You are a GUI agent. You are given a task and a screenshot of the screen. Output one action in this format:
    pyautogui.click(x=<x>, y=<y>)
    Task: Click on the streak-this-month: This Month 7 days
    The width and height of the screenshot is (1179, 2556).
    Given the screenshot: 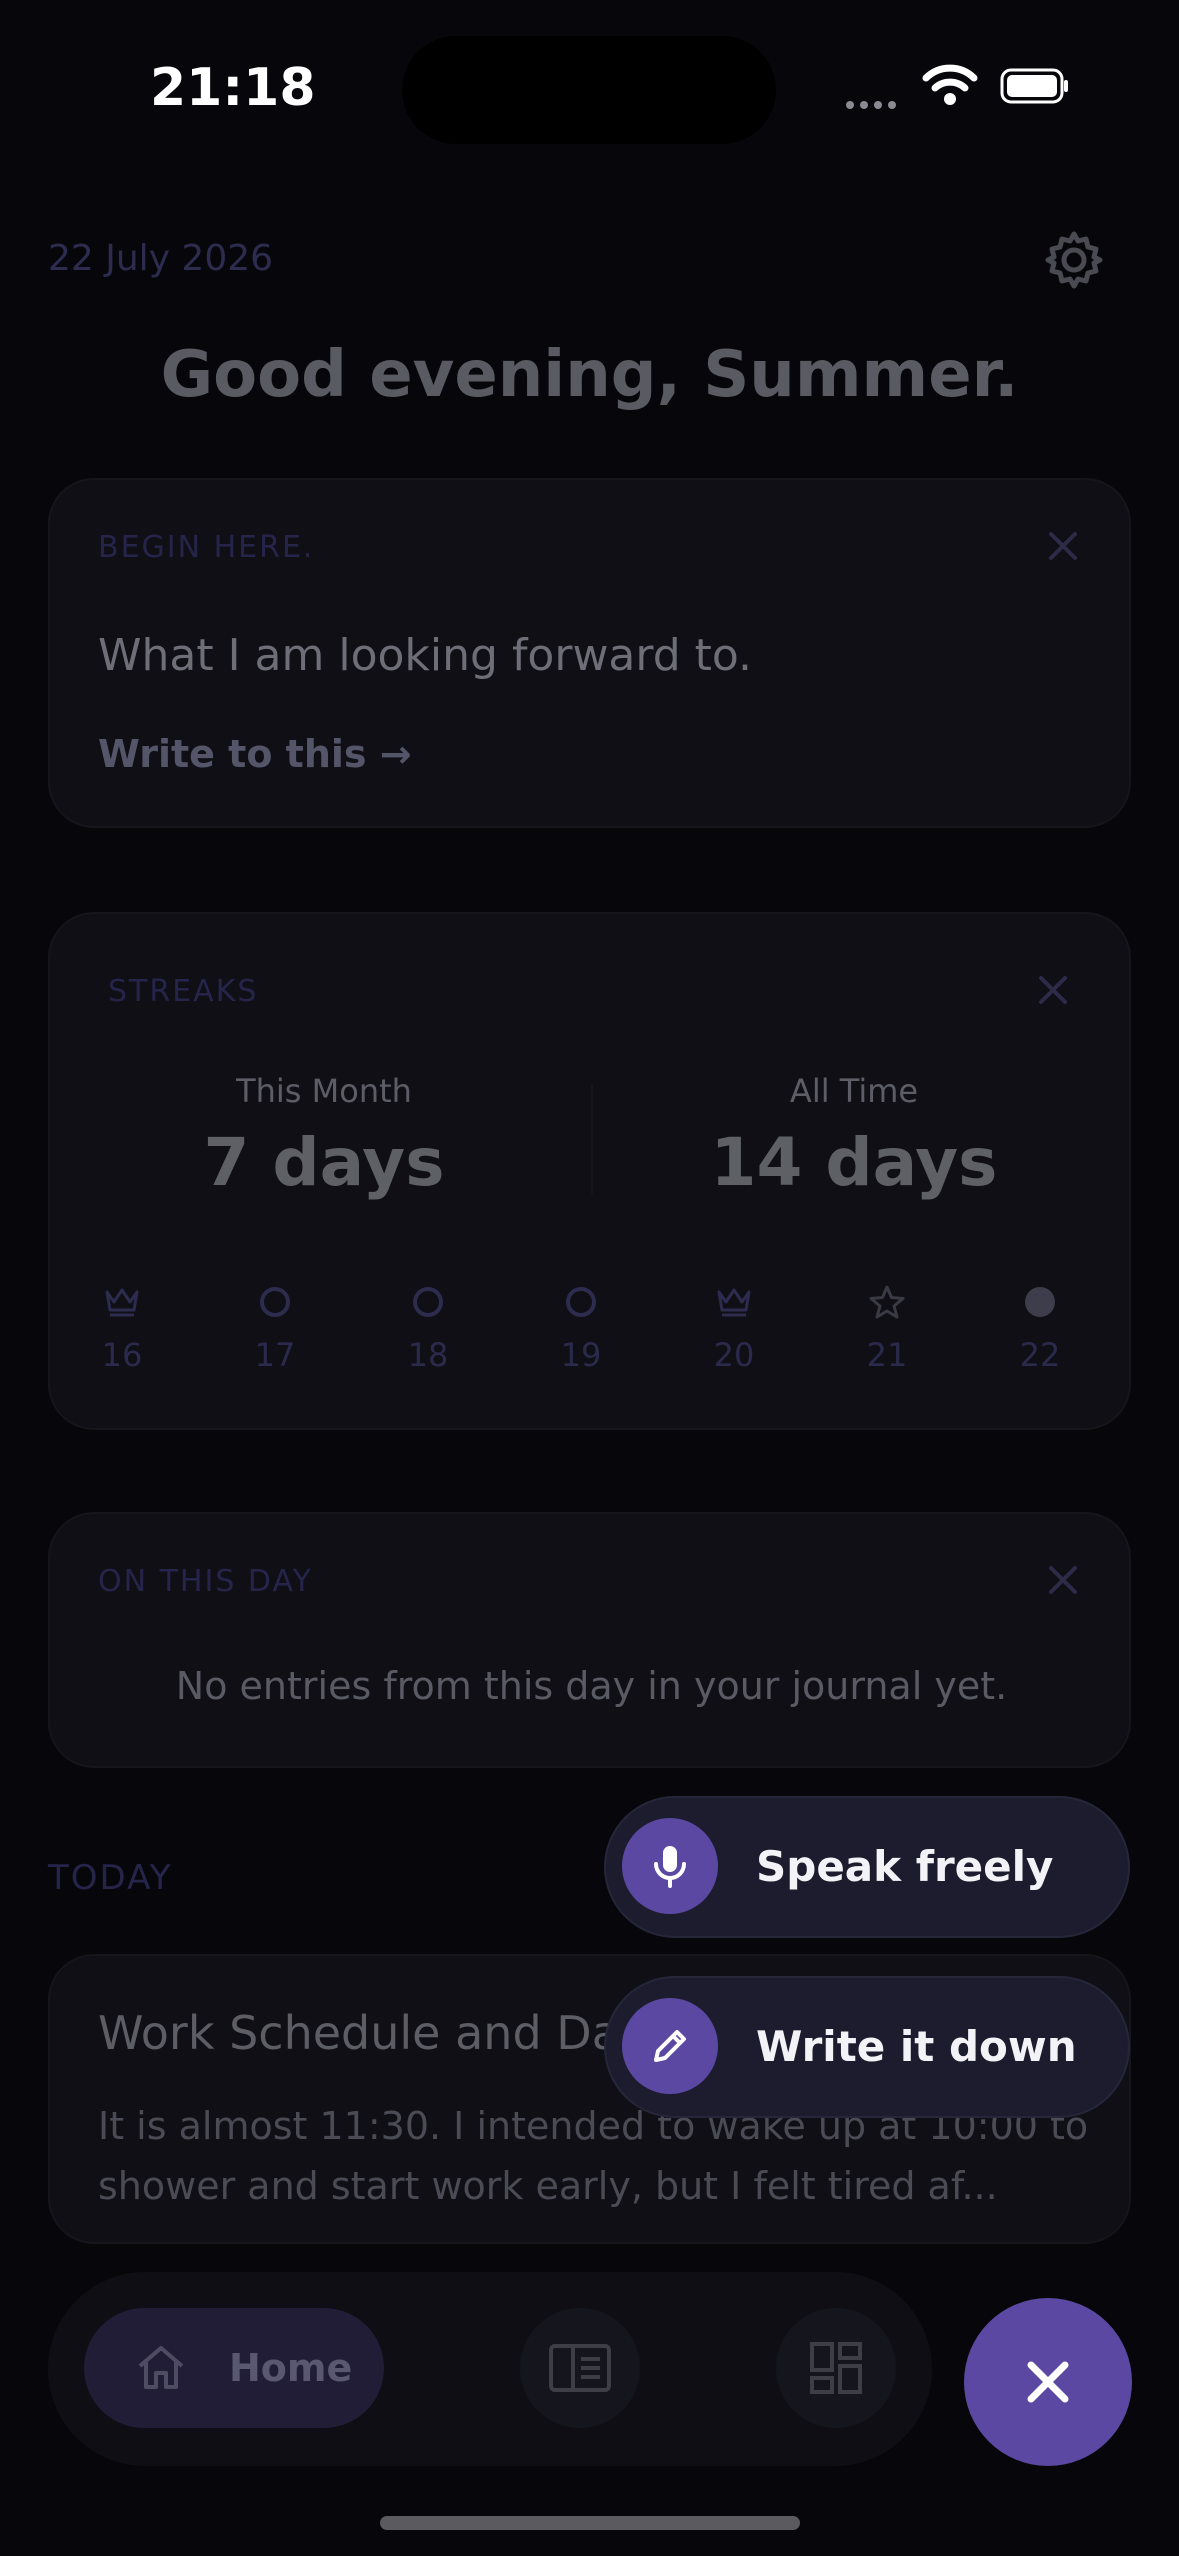 What is the action you would take?
    pyautogui.click(x=324, y=1136)
    